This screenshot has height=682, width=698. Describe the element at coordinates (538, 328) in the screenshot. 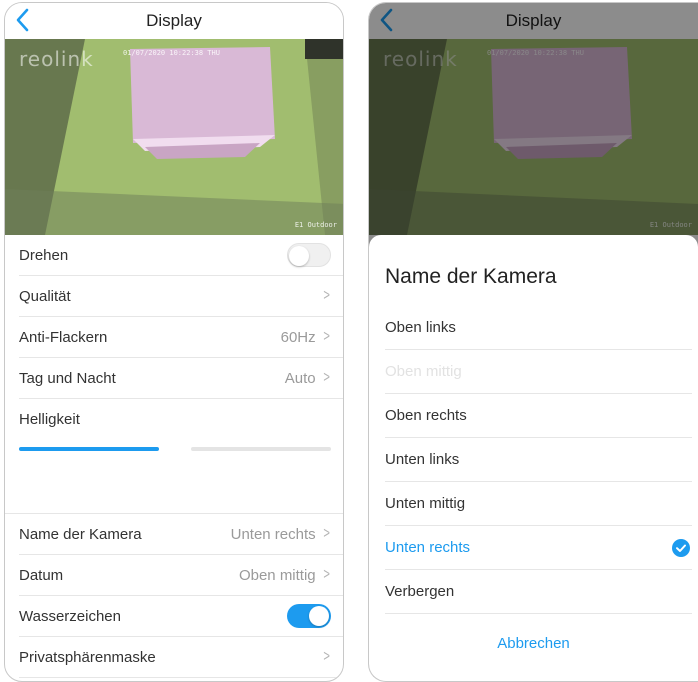

I see `option-item: Oben links` at that location.